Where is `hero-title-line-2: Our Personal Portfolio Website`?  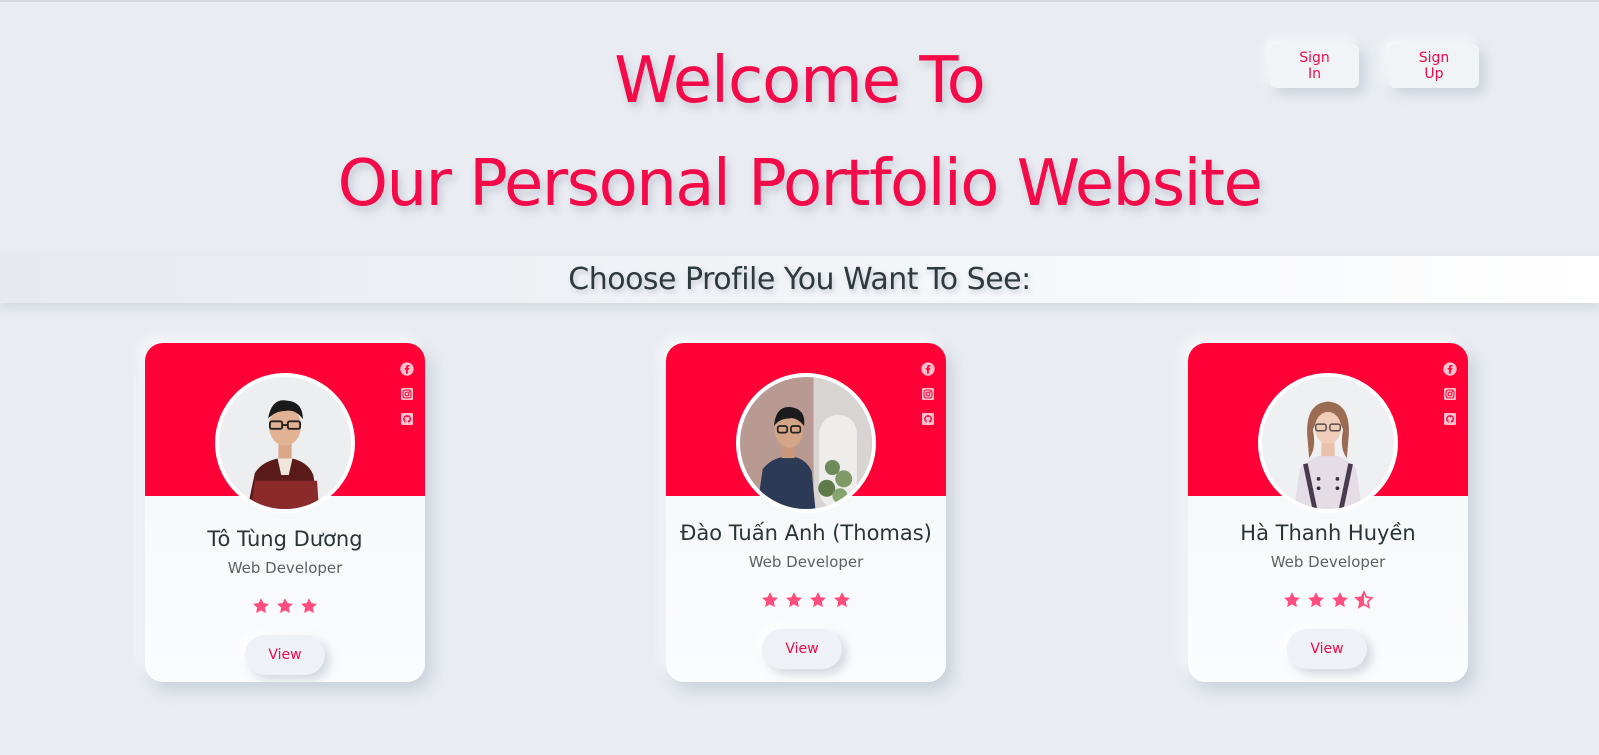
hero-title-line-2: Our Personal Portfolio Website is located at coordinates (800, 184).